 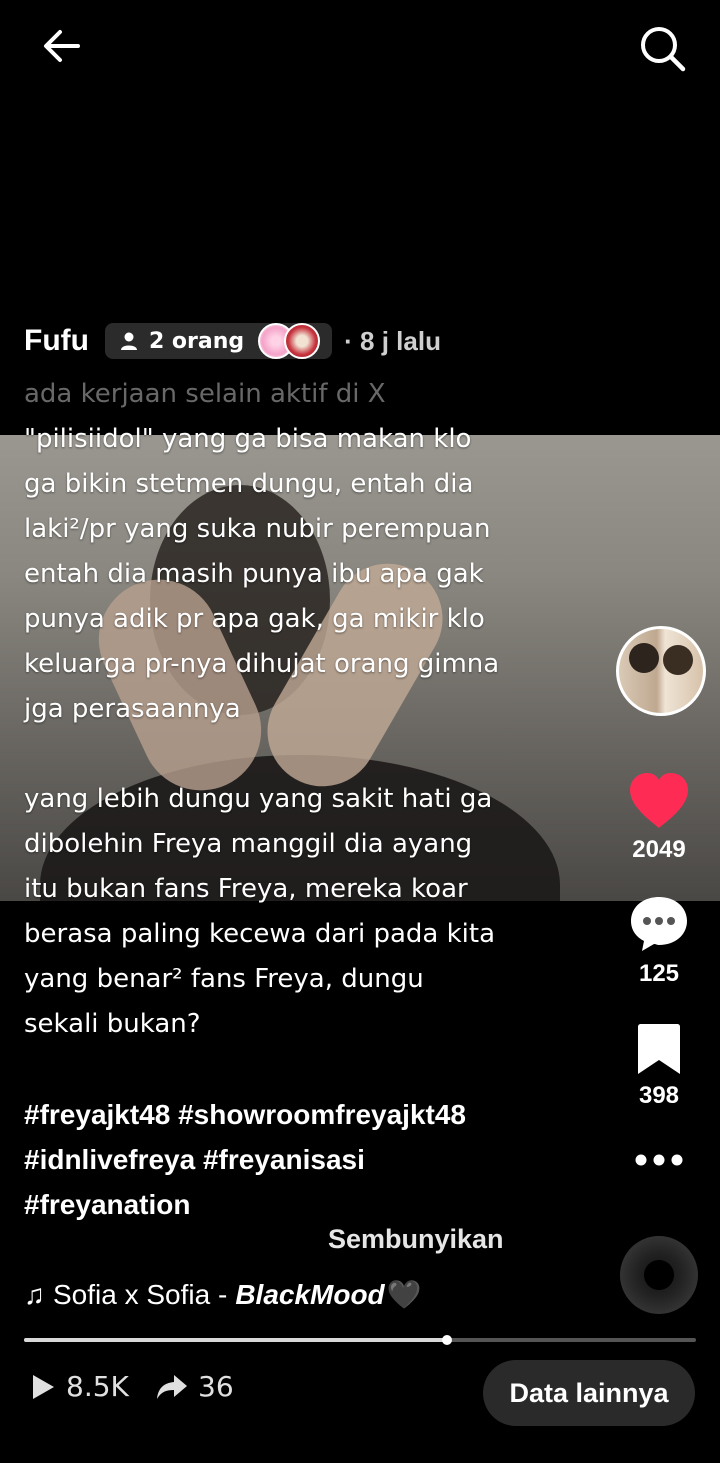 I want to click on collab-badge: 2 orang, so click(x=218, y=341).